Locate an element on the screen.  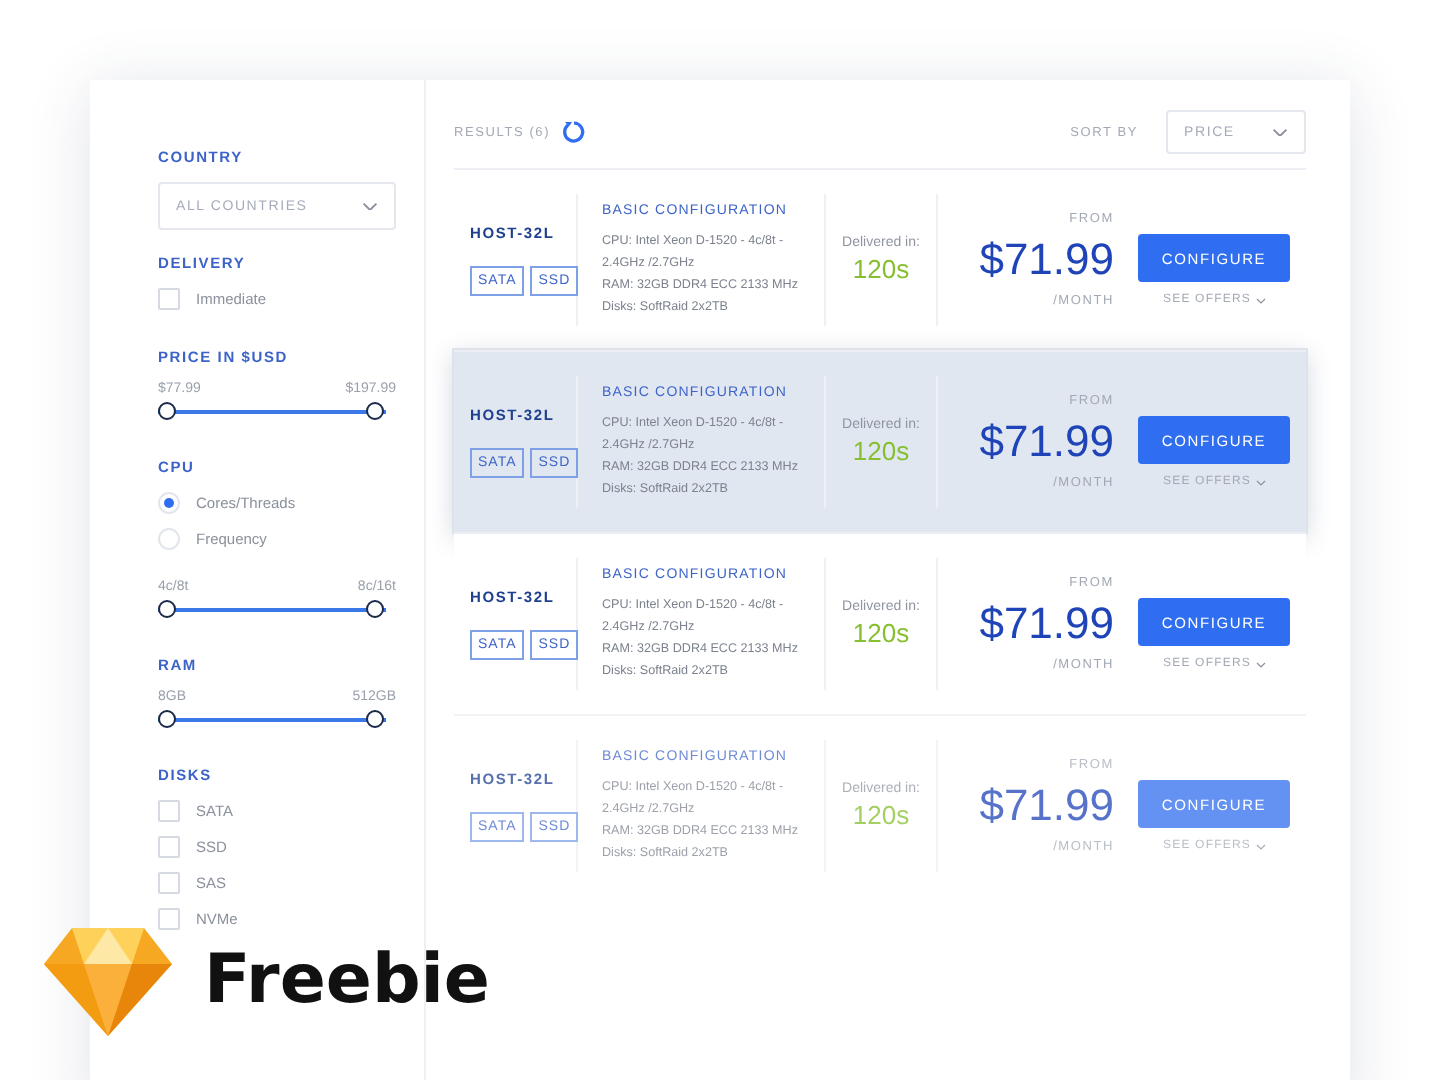
refresh-icon is located at coordinates (574, 132).